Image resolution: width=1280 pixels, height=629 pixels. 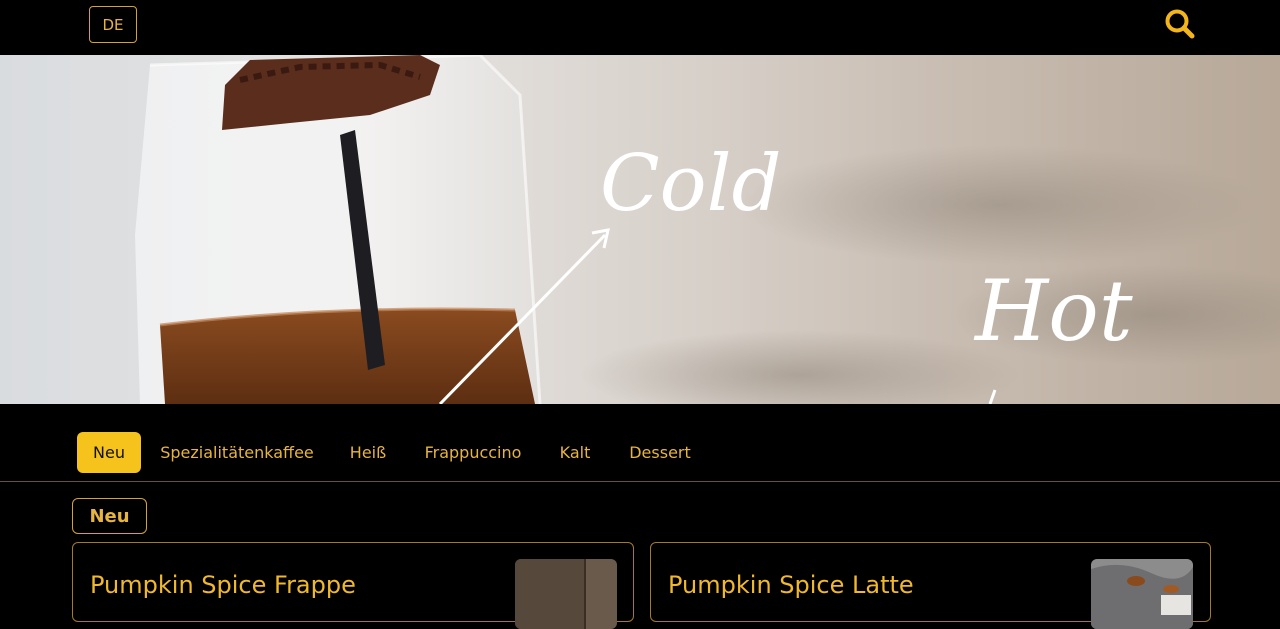 I want to click on section-title: Neu, so click(x=109, y=516).